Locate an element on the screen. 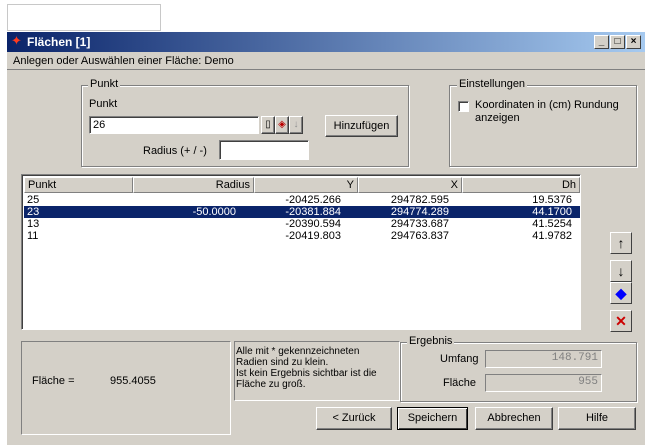 This screenshot has height=445, width=645. punkt-group-label: Punkt is located at coordinates (104, 84).